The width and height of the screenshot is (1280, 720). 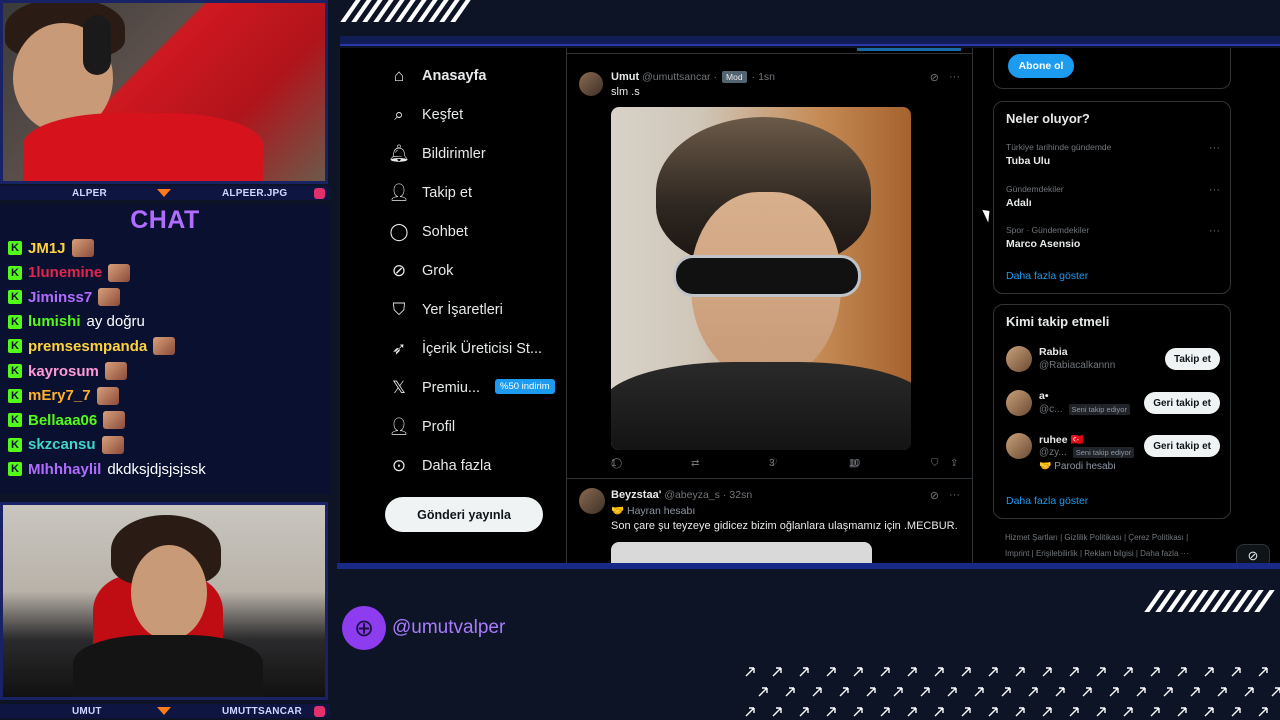 What do you see at coordinates (1113, 406) in the screenshot?
I see `follow-suggestion: a• @c... Seni takip ediyor Geri takip et` at bounding box center [1113, 406].